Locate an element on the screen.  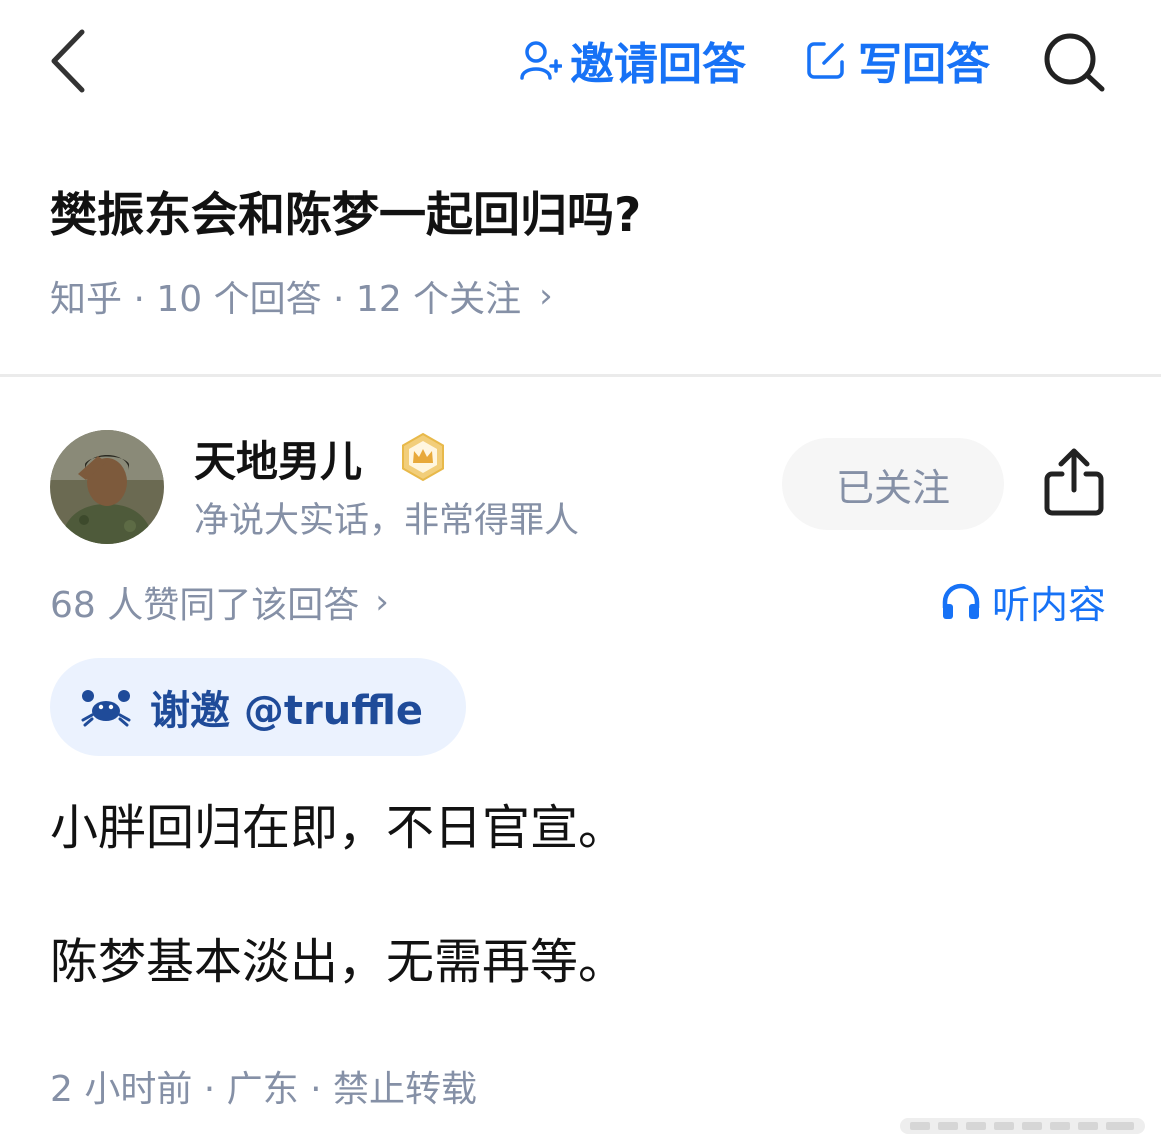
question-meta: 知乎 · 10 个回答 · 12 个关注 › is located at coordinates (301, 296).